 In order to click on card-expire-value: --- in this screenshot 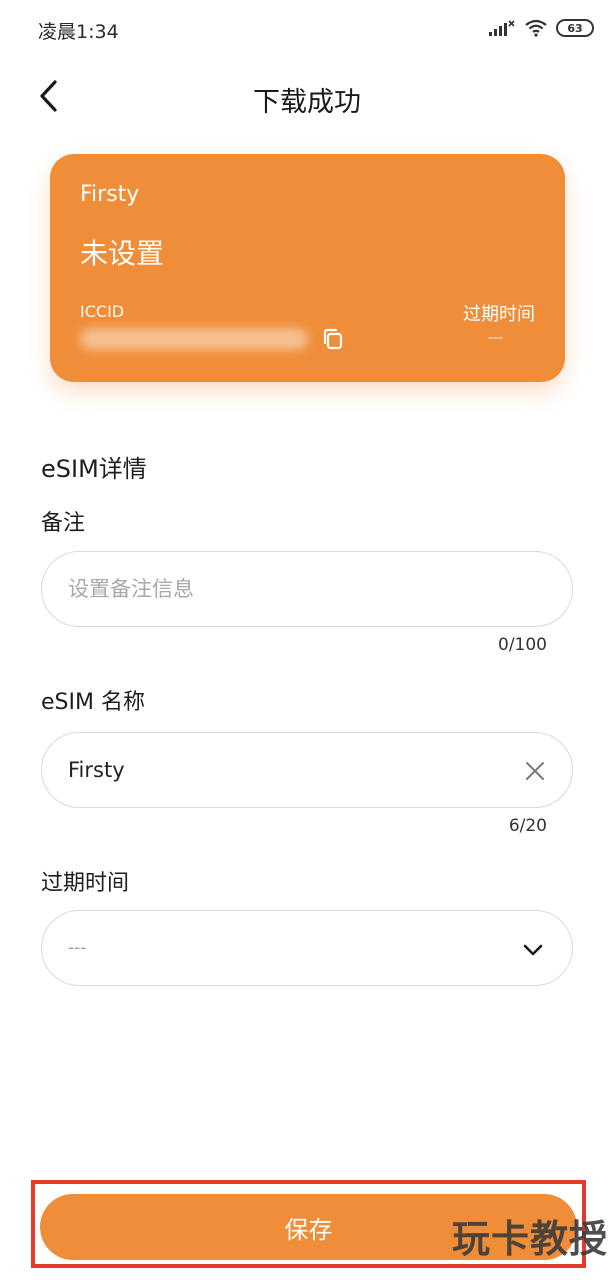, I will do `click(495, 338)`.